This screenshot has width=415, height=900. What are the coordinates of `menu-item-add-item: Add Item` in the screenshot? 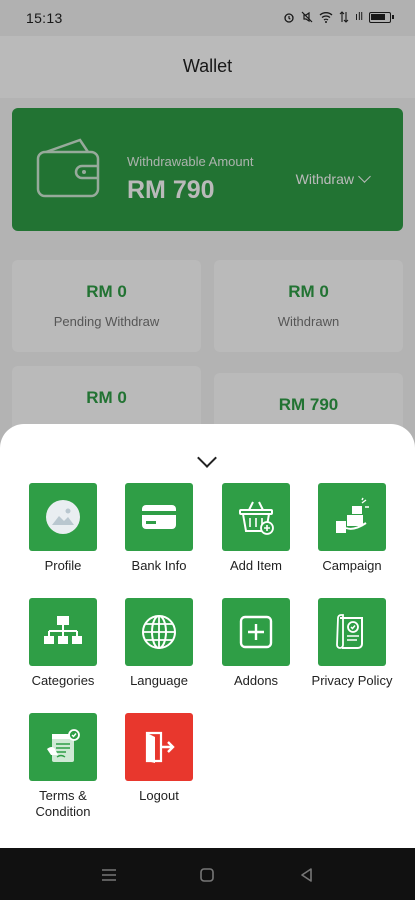 It's located at (256, 528).